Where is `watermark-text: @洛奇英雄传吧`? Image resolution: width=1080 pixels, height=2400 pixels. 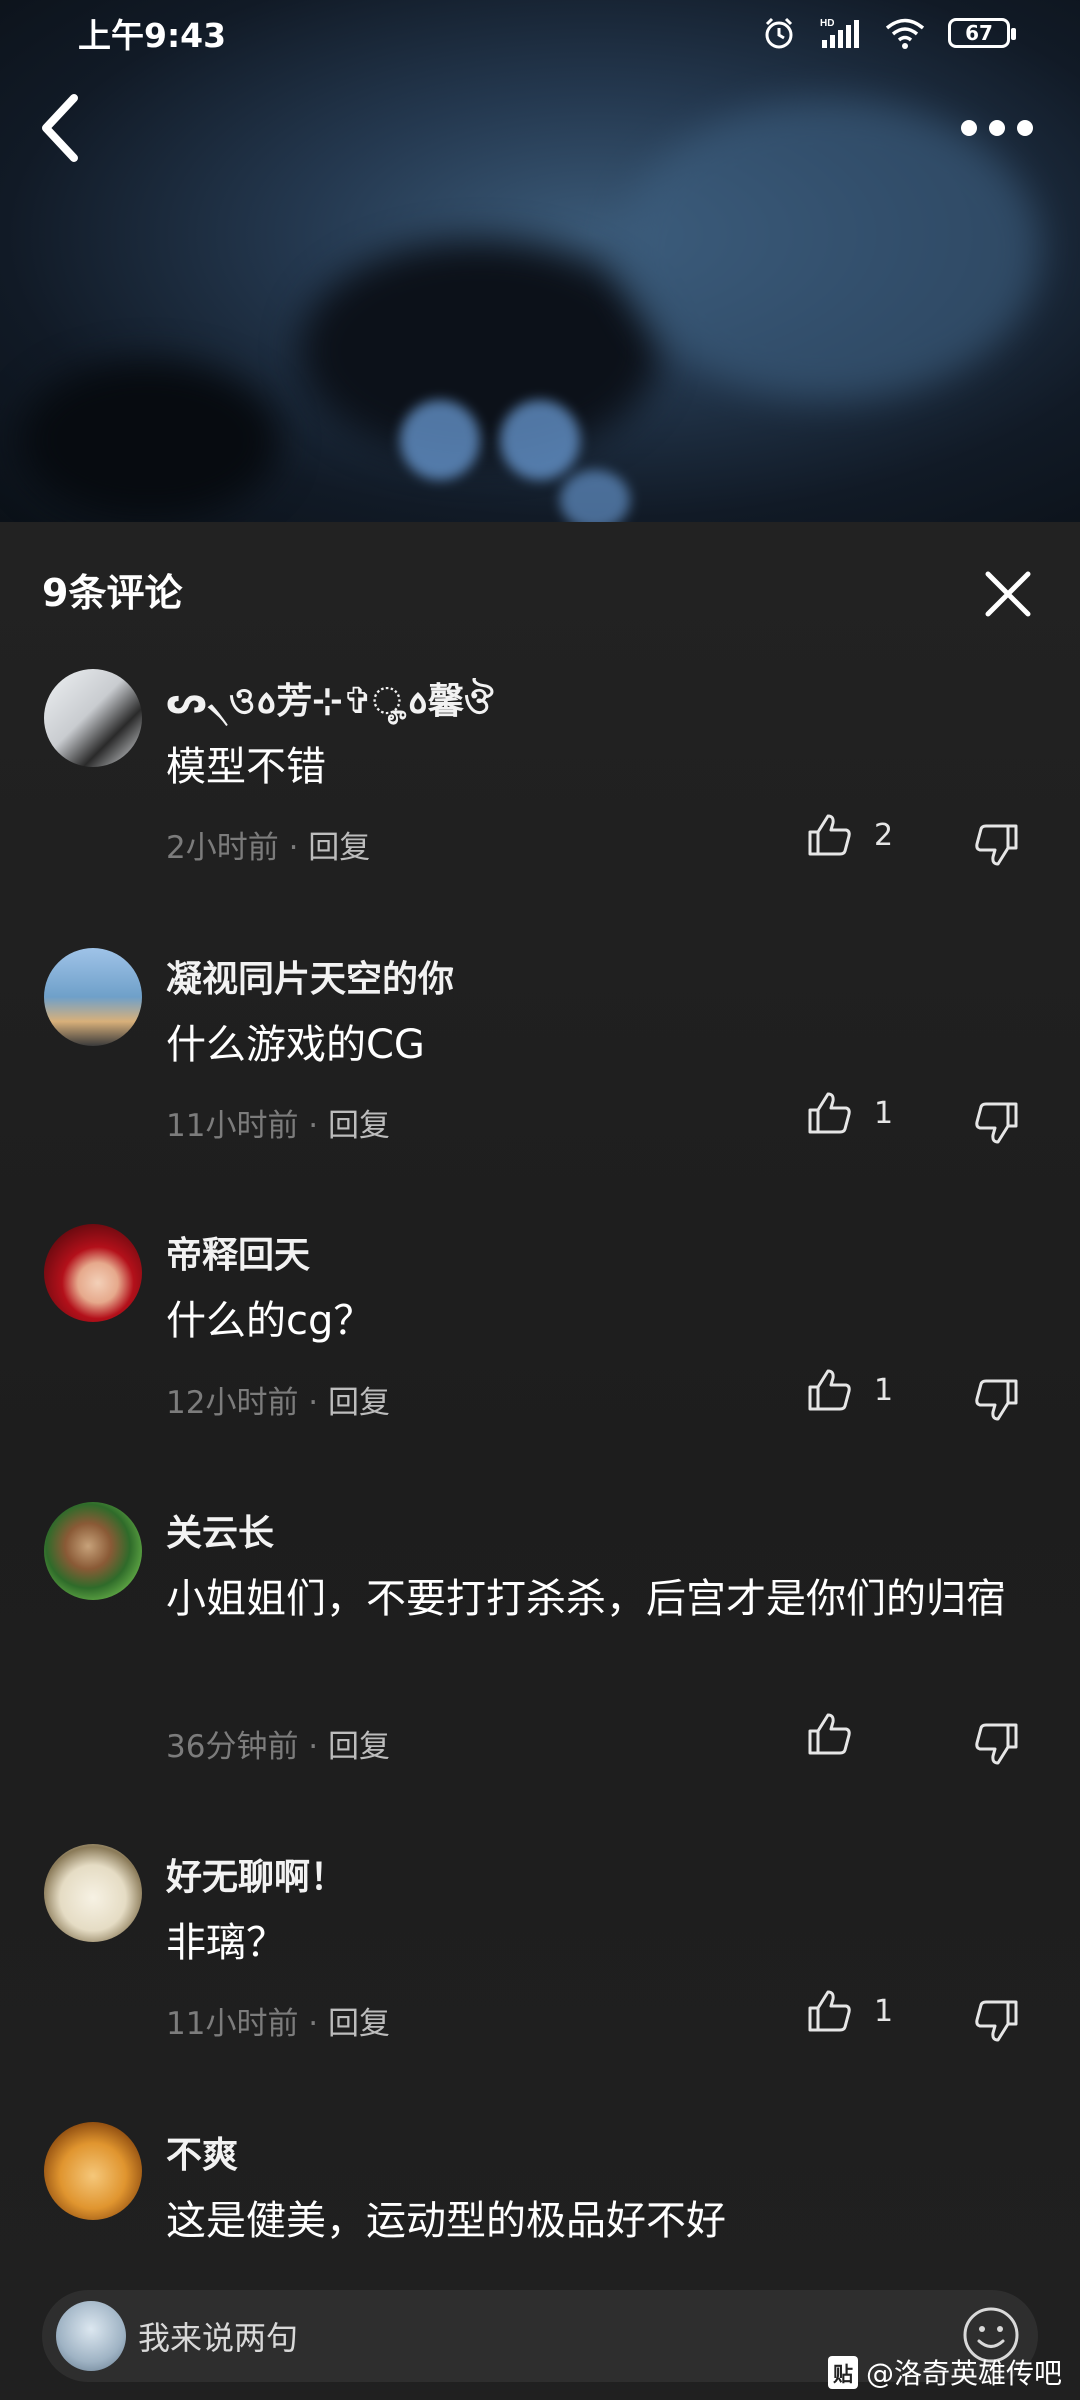 watermark-text: @洛奇英雄传吧 is located at coordinates (963, 2373).